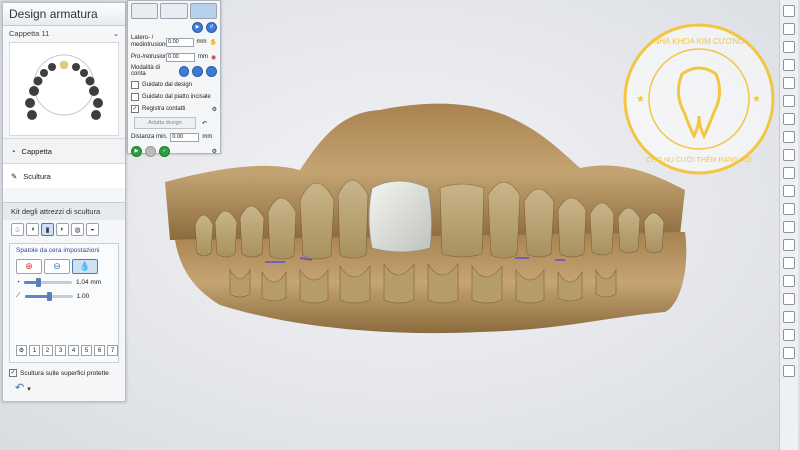 The image size is (800, 450). What do you see at coordinates (789, 281) in the screenshot?
I see `record-icon` at bounding box center [789, 281].